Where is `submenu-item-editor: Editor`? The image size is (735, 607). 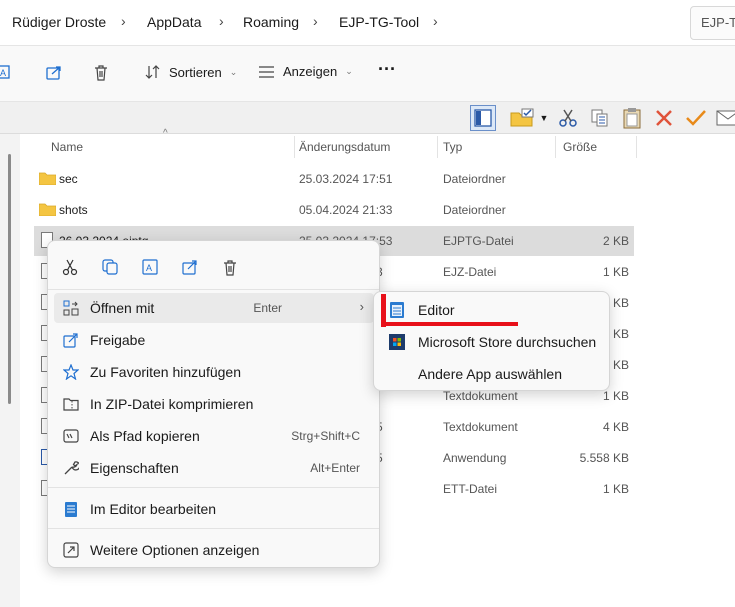 submenu-item-editor: Editor is located at coordinates (492, 310).